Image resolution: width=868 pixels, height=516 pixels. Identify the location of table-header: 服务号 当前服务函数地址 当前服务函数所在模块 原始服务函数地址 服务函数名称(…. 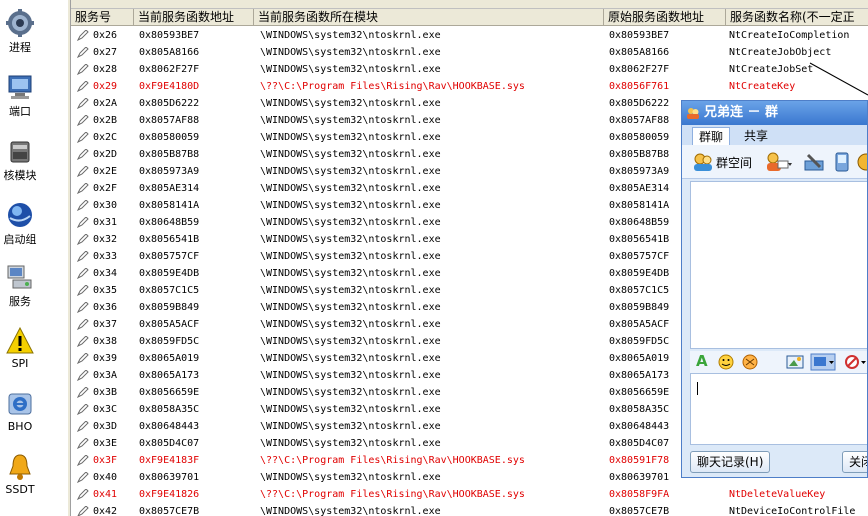
(469, 17).